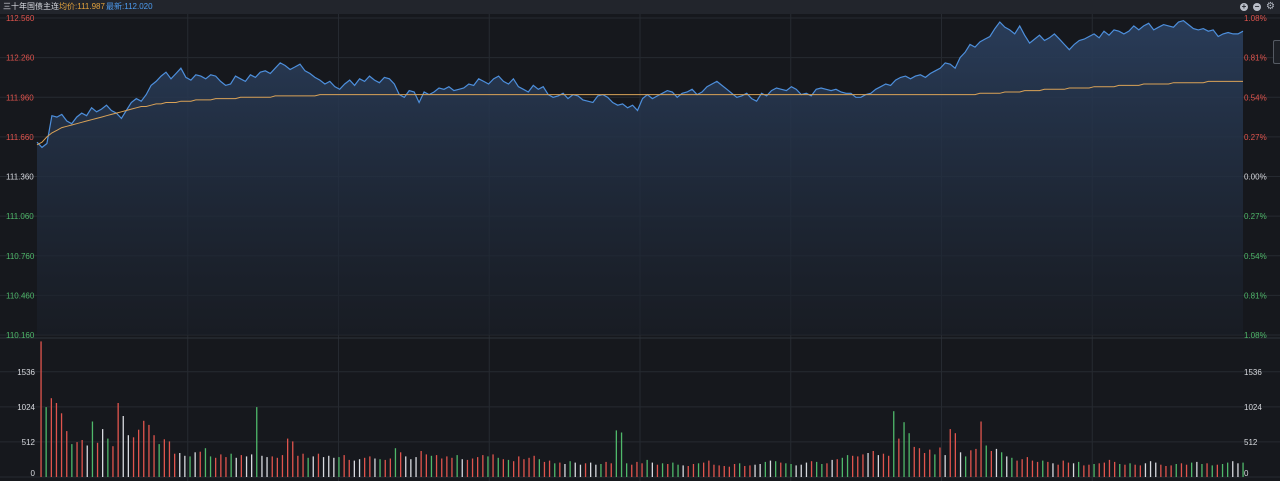 This screenshot has width=1280, height=481. What do you see at coordinates (1255, 177) in the screenshot?
I see `percent-axis-tick-label: 0.00%` at bounding box center [1255, 177].